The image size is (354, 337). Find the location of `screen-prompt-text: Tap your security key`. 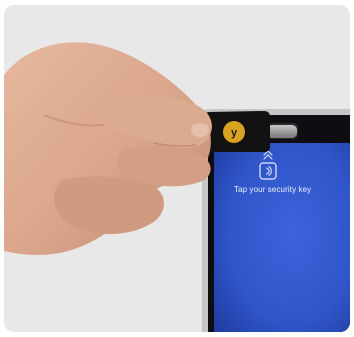

screen-prompt-text: Tap your security key is located at coordinates (273, 189).